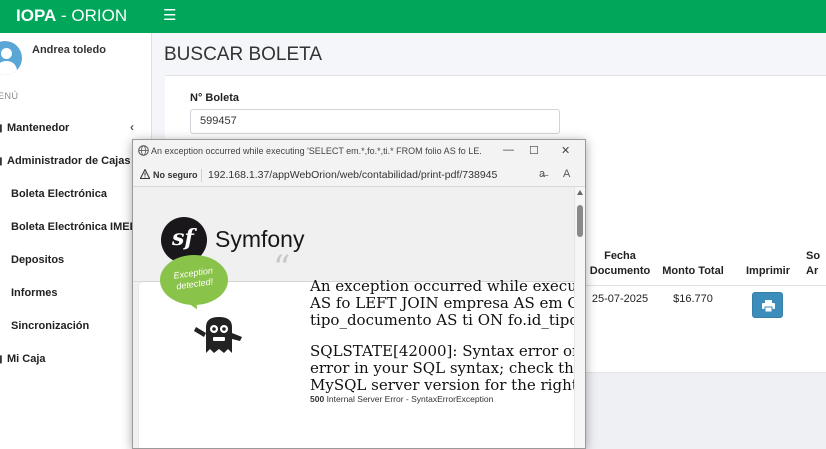 This screenshot has width=826, height=449. I want to click on sync-icon: ♮, so click(2, 326).